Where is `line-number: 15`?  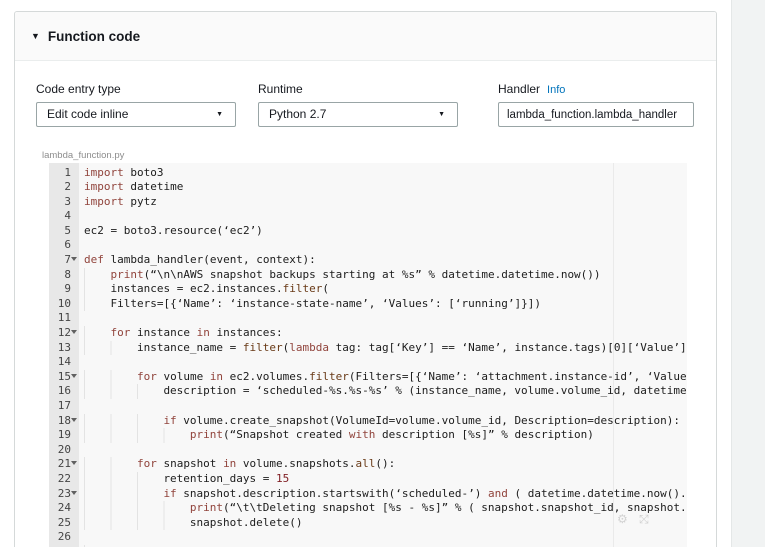 line-number: 15 is located at coordinates (64, 377).